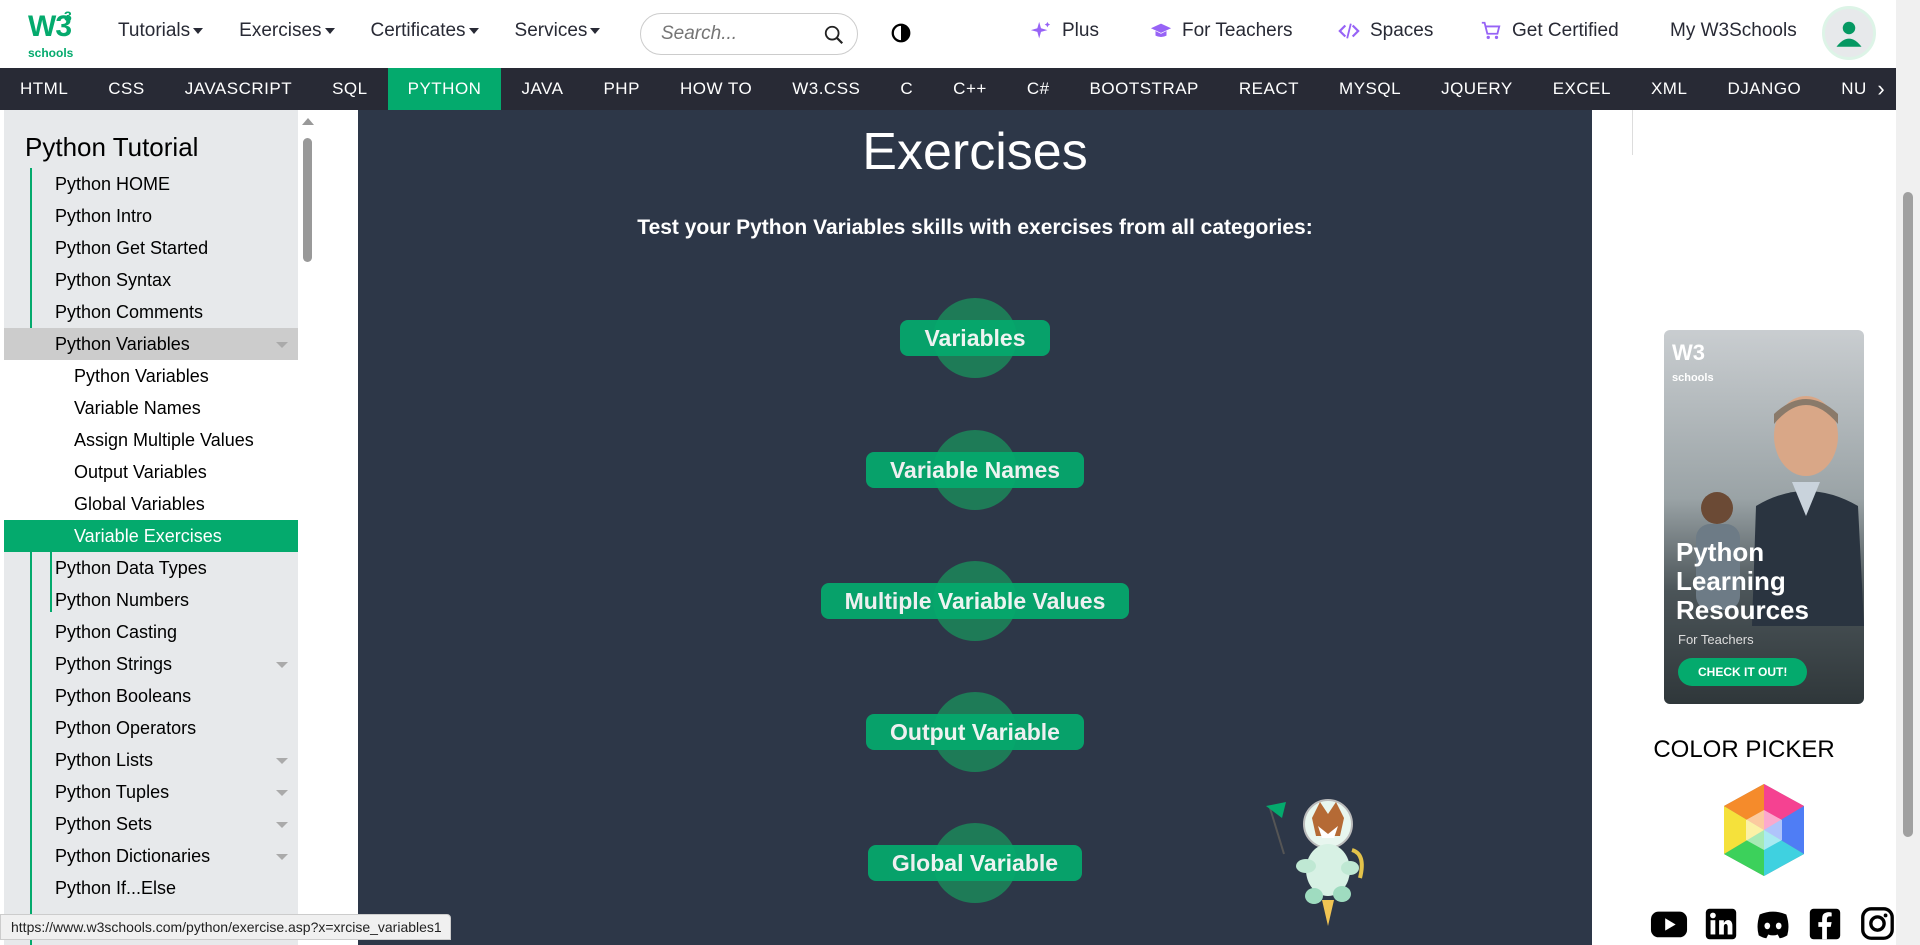  Describe the element at coordinates (151, 760) in the screenshot. I see `sidebar-item: Python Lists` at that location.